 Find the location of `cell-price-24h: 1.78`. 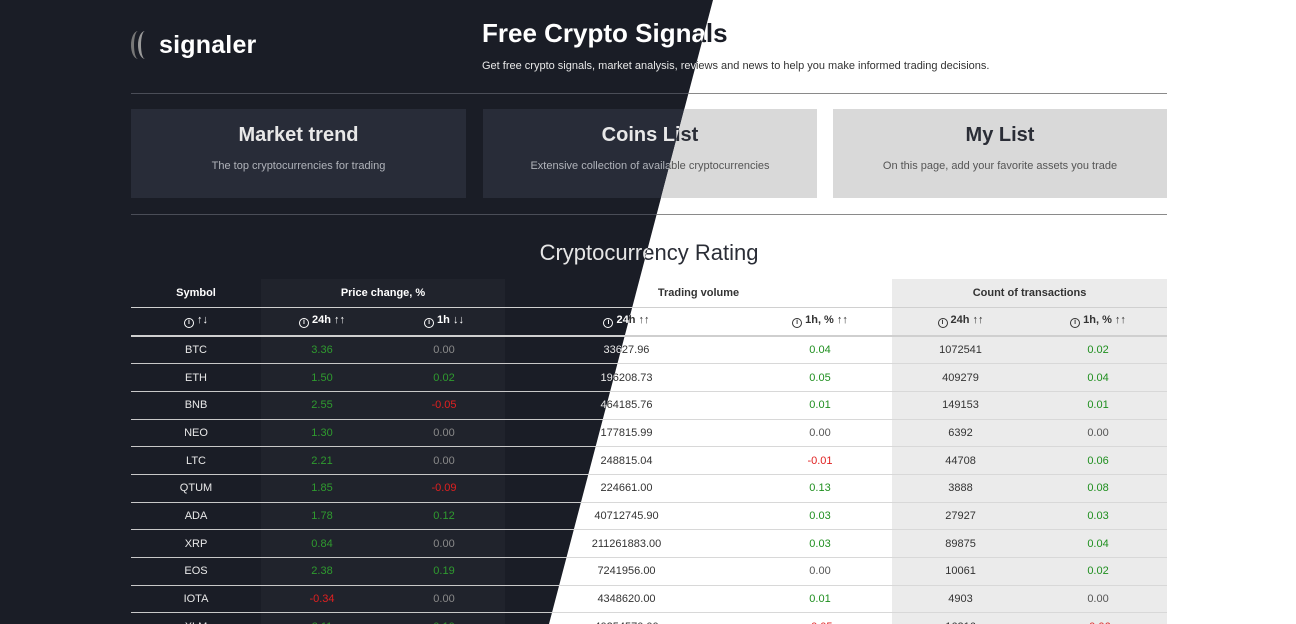

cell-price-24h: 1.78 is located at coordinates (322, 516).